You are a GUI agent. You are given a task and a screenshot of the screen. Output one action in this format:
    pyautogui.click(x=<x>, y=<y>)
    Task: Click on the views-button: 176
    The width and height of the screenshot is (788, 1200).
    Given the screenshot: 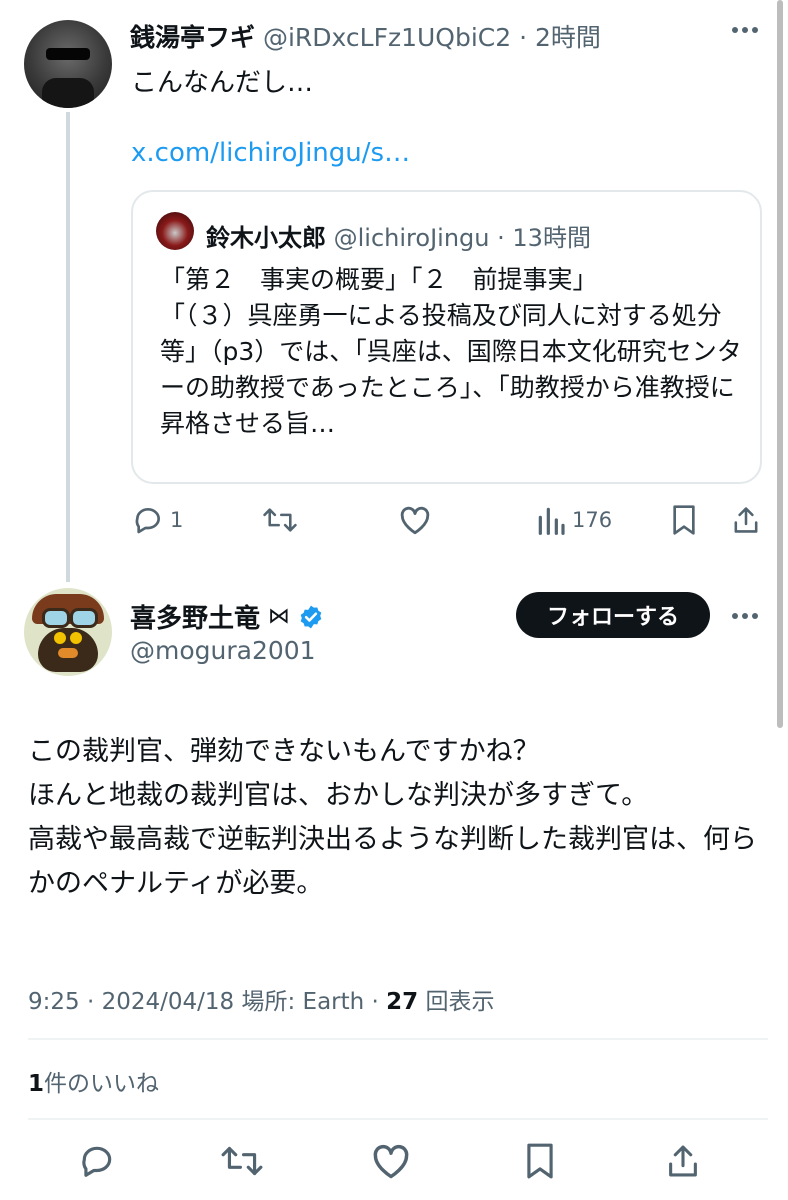 What is the action you would take?
    pyautogui.click(x=574, y=520)
    